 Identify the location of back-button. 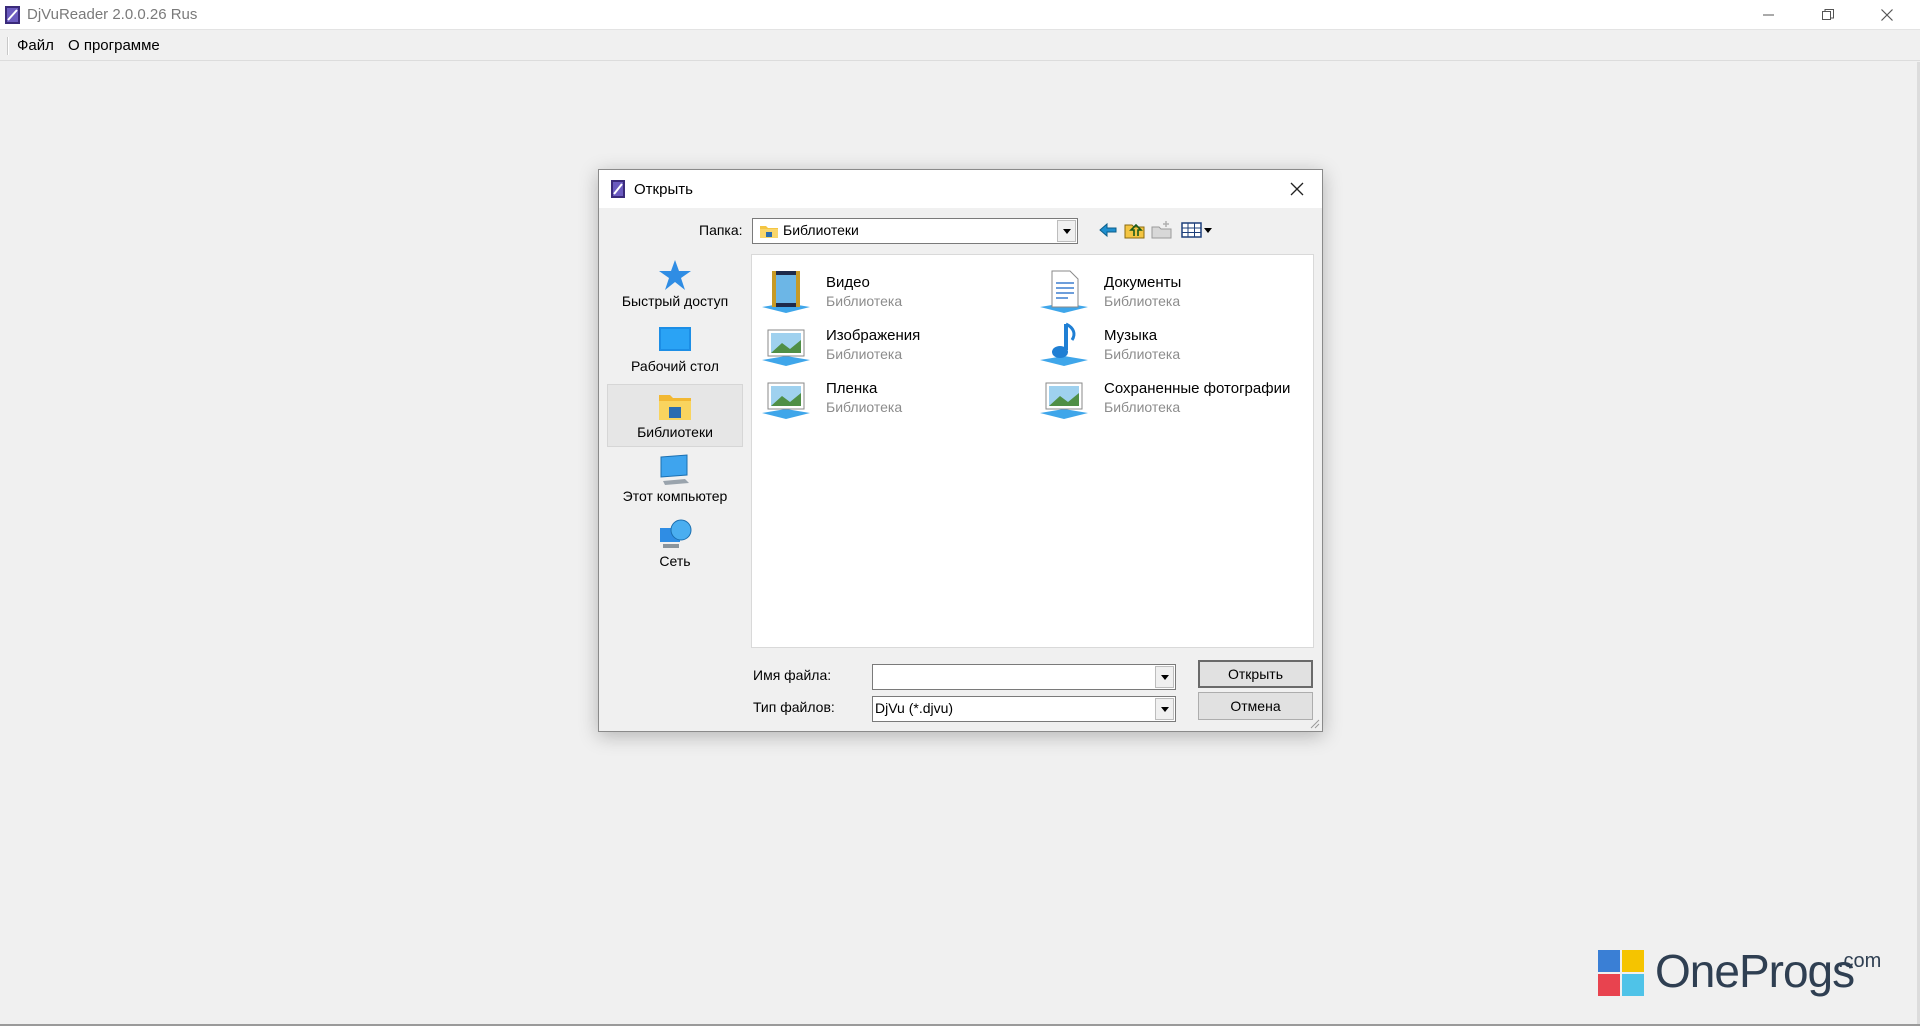
(1109, 231).